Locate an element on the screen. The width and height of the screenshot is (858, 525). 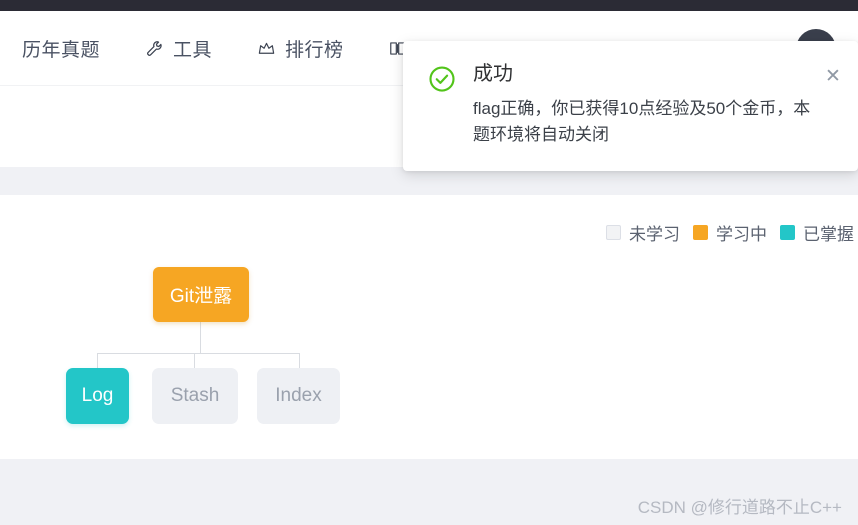
tree-node-index: Index is located at coordinates (298, 396).